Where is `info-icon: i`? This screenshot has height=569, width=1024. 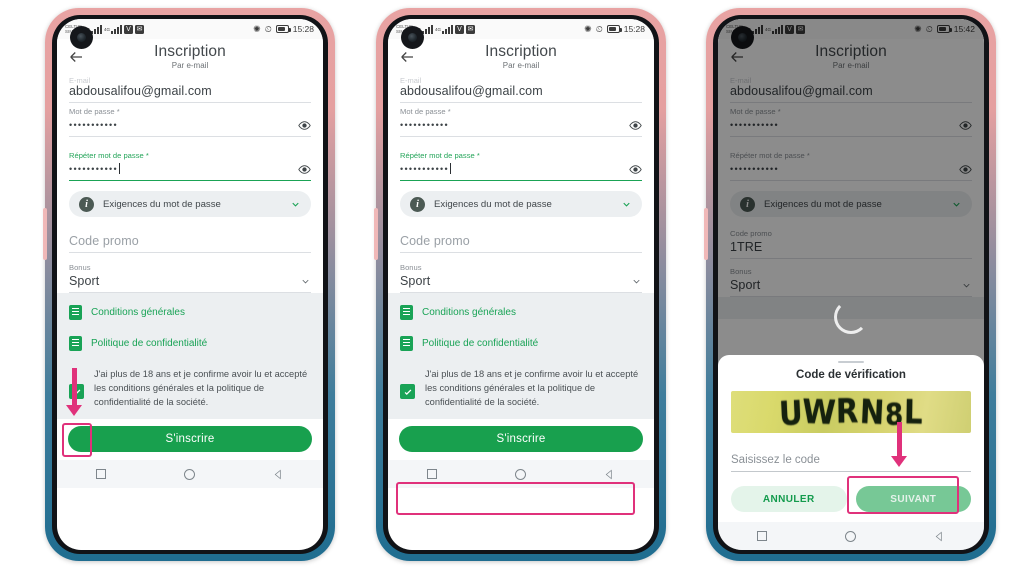
info-icon: i is located at coordinates (417, 204).